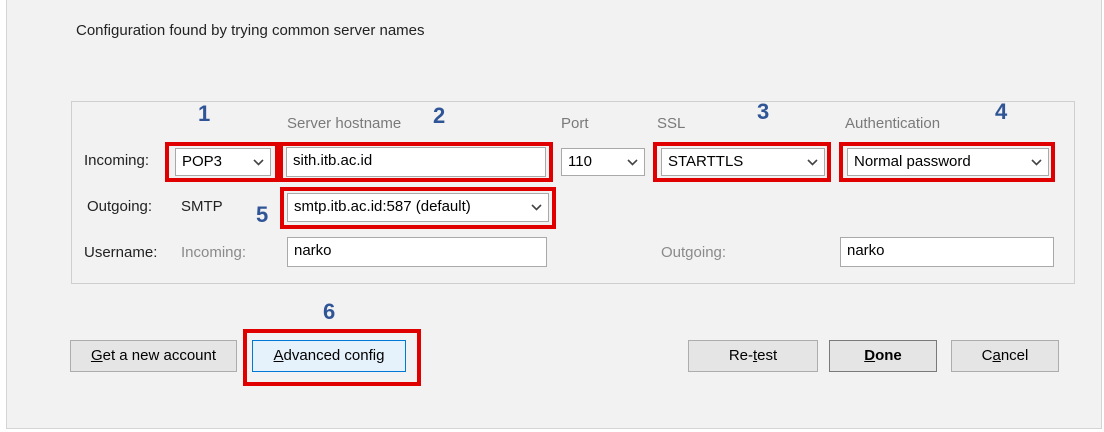  I want to click on header-ssl: SSL, so click(671, 123).